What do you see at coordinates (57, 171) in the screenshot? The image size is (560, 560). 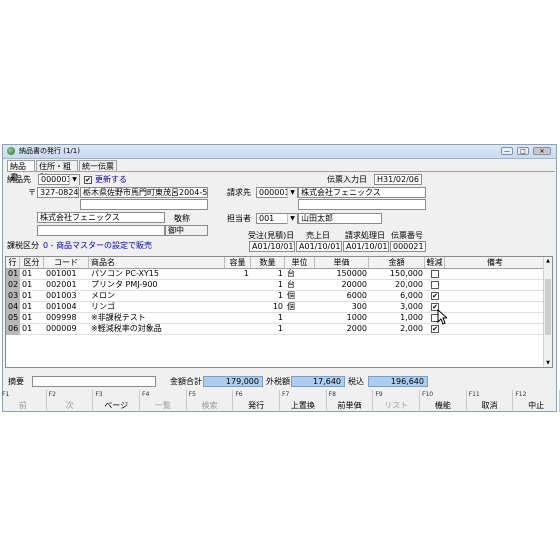 I see `tab-address-profit: 住所・粗利` at bounding box center [57, 171].